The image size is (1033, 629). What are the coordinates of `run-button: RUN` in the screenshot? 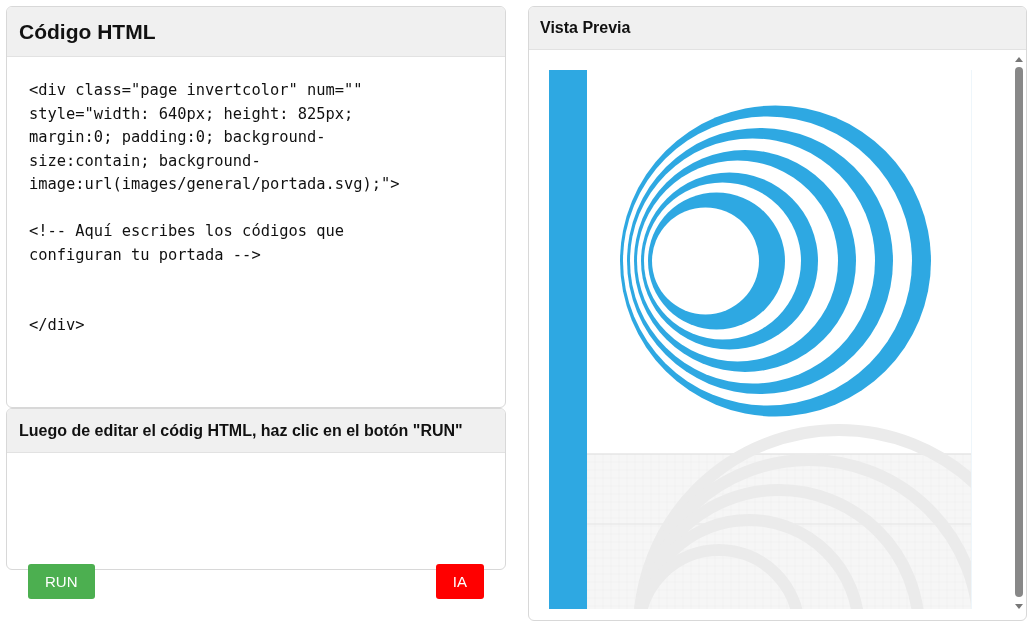 It's located at (61, 581).